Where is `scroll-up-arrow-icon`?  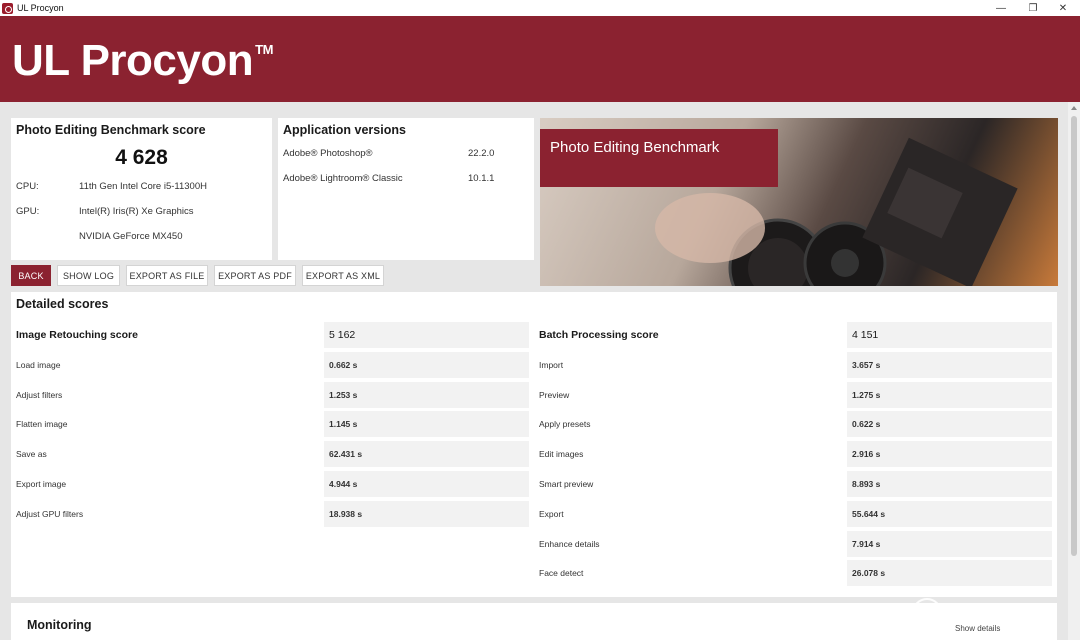 scroll-up-arrow-icon is located at coordinates (1074, 108).